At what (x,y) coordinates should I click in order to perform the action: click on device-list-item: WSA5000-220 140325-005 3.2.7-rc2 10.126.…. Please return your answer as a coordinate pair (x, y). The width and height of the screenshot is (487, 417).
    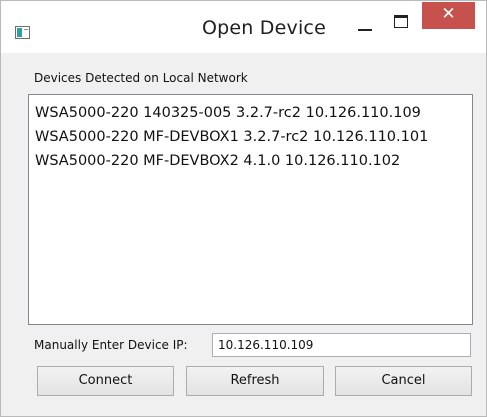
    Looking at the image, I should click on (228, 113).